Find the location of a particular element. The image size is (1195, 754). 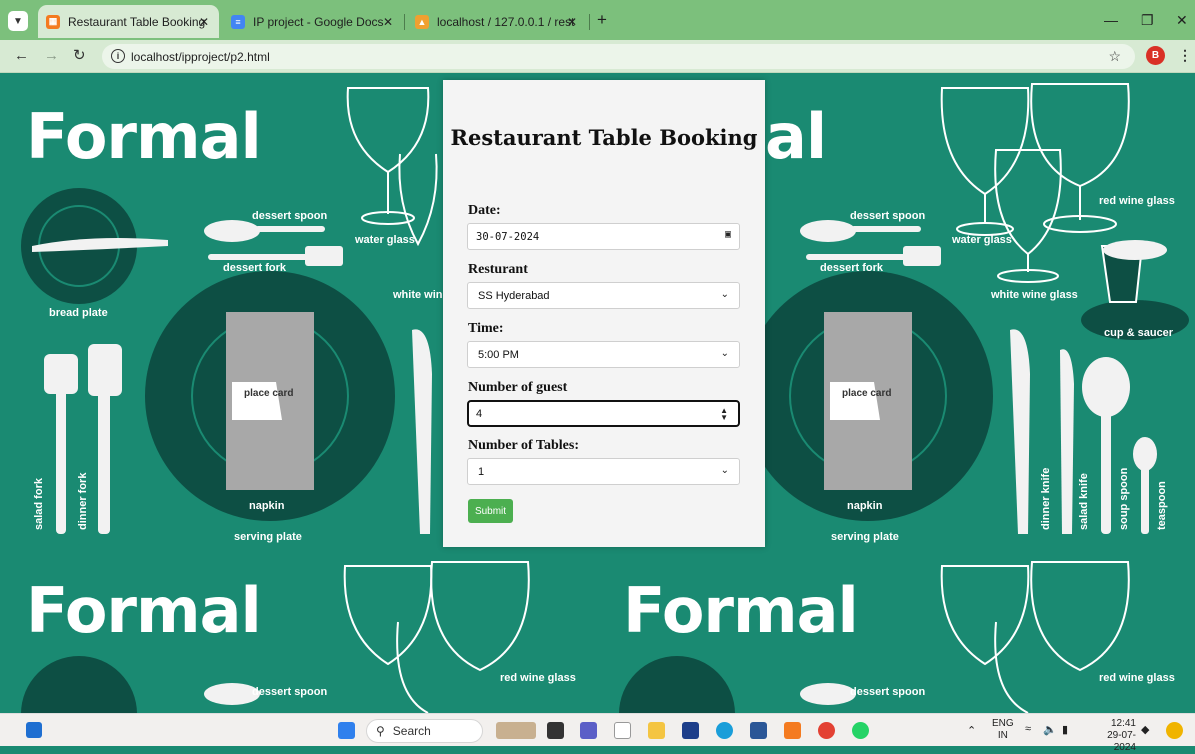

tab-title: localhost / 127.0.0.1 / restauran is located at coordinates (506, 21).